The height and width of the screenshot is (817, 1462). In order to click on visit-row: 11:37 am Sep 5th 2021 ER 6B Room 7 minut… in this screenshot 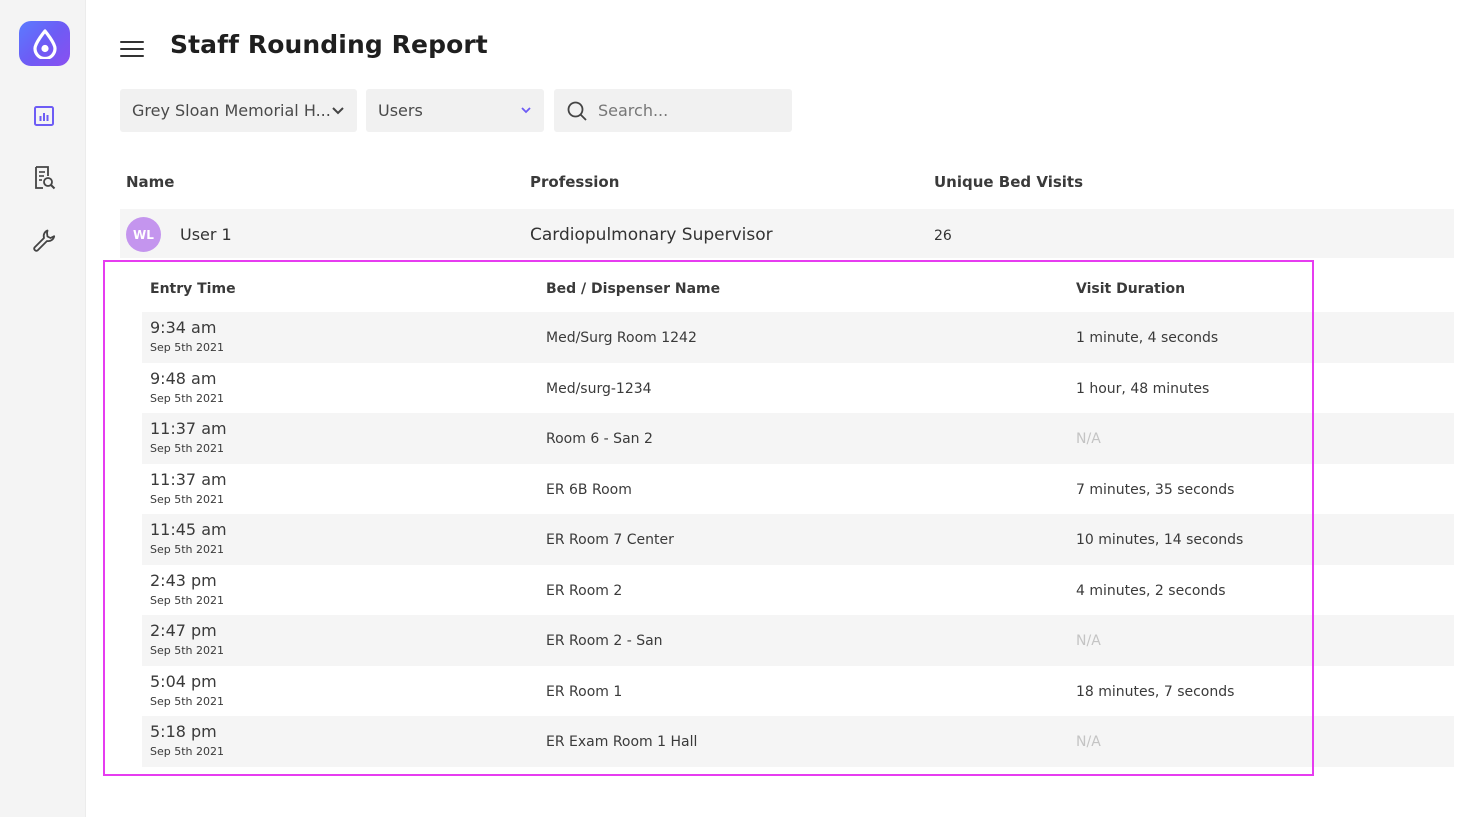, I will do `click(798, 489)`.